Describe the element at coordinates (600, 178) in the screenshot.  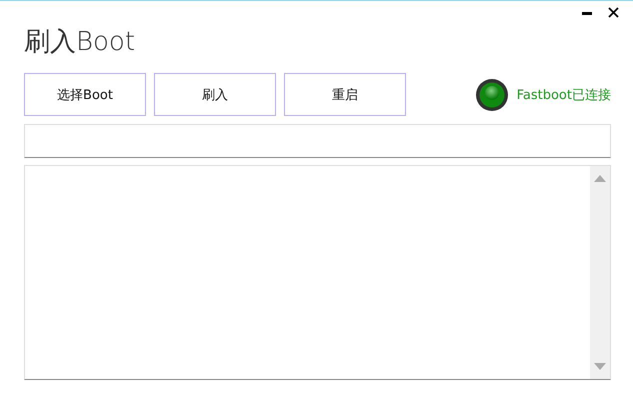
I see `scroll-up-icon` at that location.